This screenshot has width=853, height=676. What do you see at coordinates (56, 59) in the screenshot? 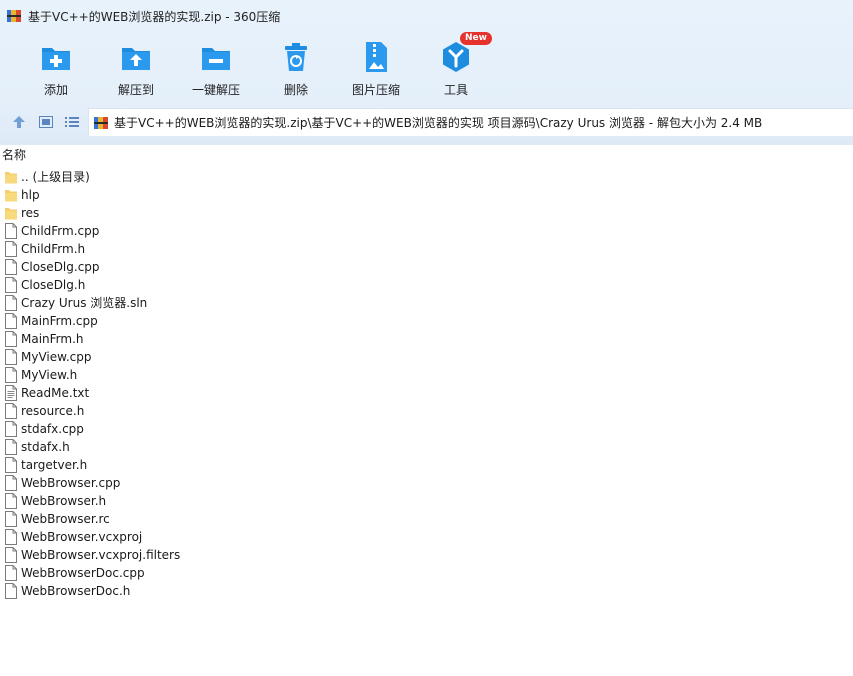
I see `add-icon` at bounding box center [56, 59].